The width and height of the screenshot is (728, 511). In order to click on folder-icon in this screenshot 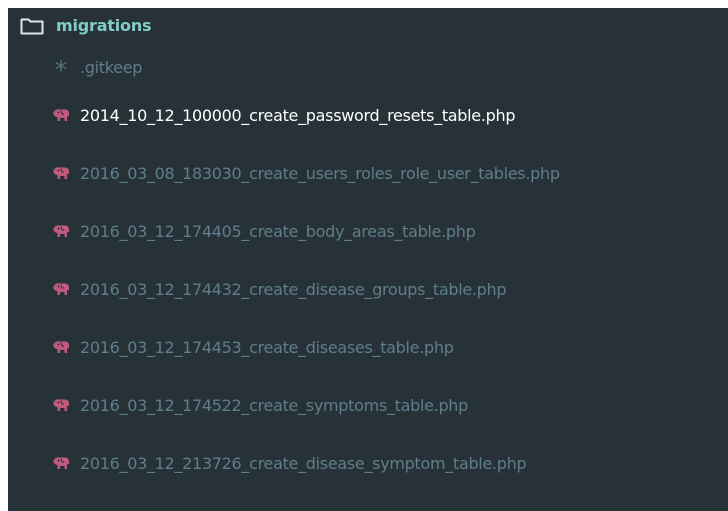, I will do `click(32, 26)`.